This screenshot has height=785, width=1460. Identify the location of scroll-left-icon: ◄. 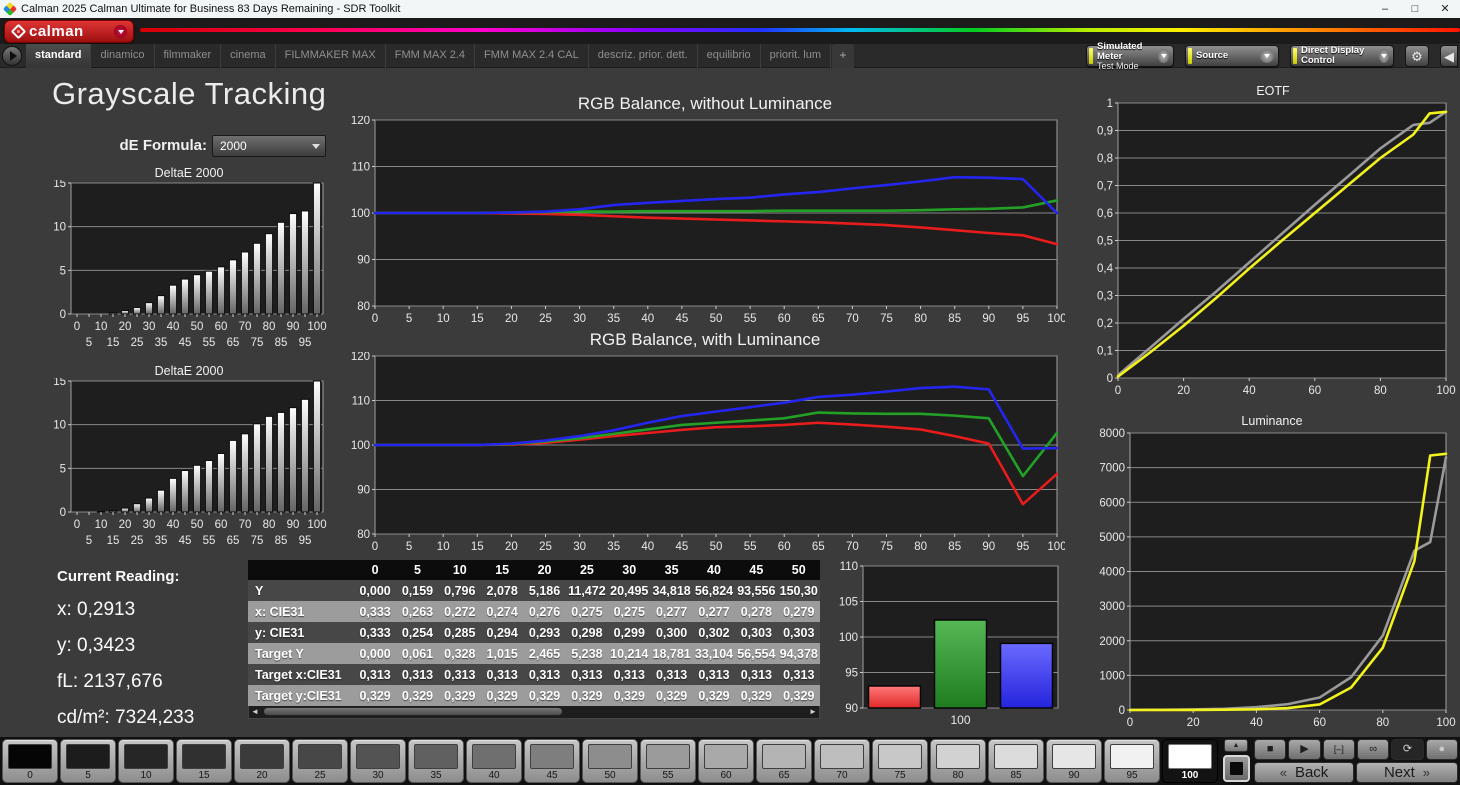
(255, 711).